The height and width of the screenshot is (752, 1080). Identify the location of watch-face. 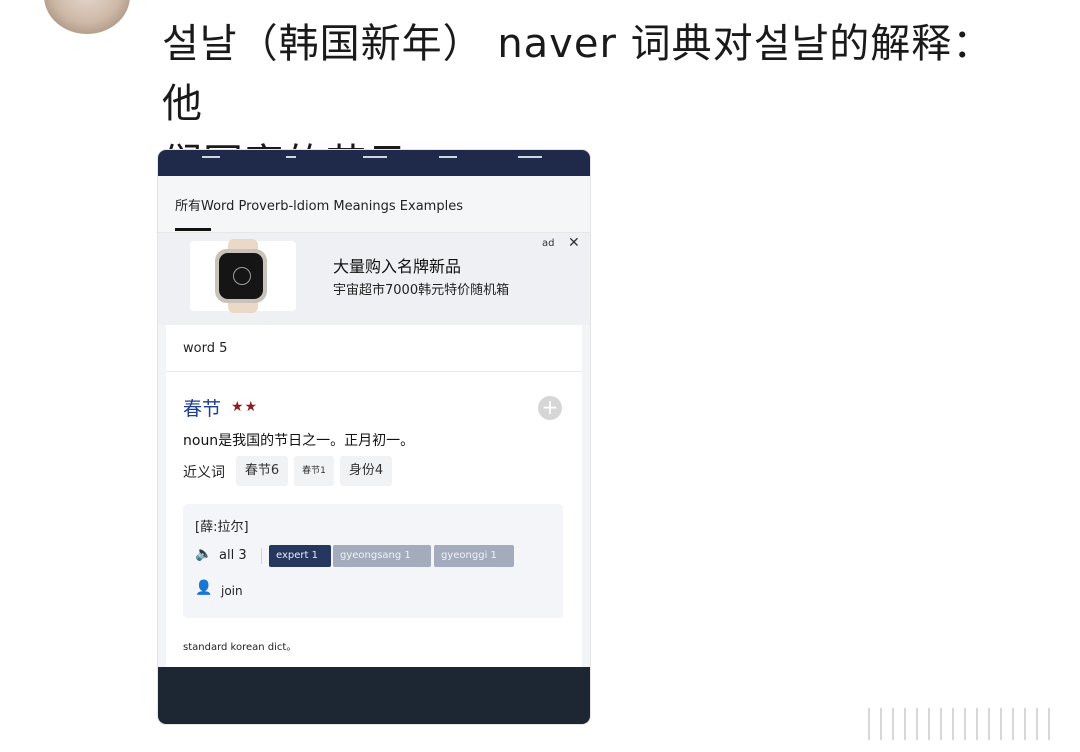
(241, 276).